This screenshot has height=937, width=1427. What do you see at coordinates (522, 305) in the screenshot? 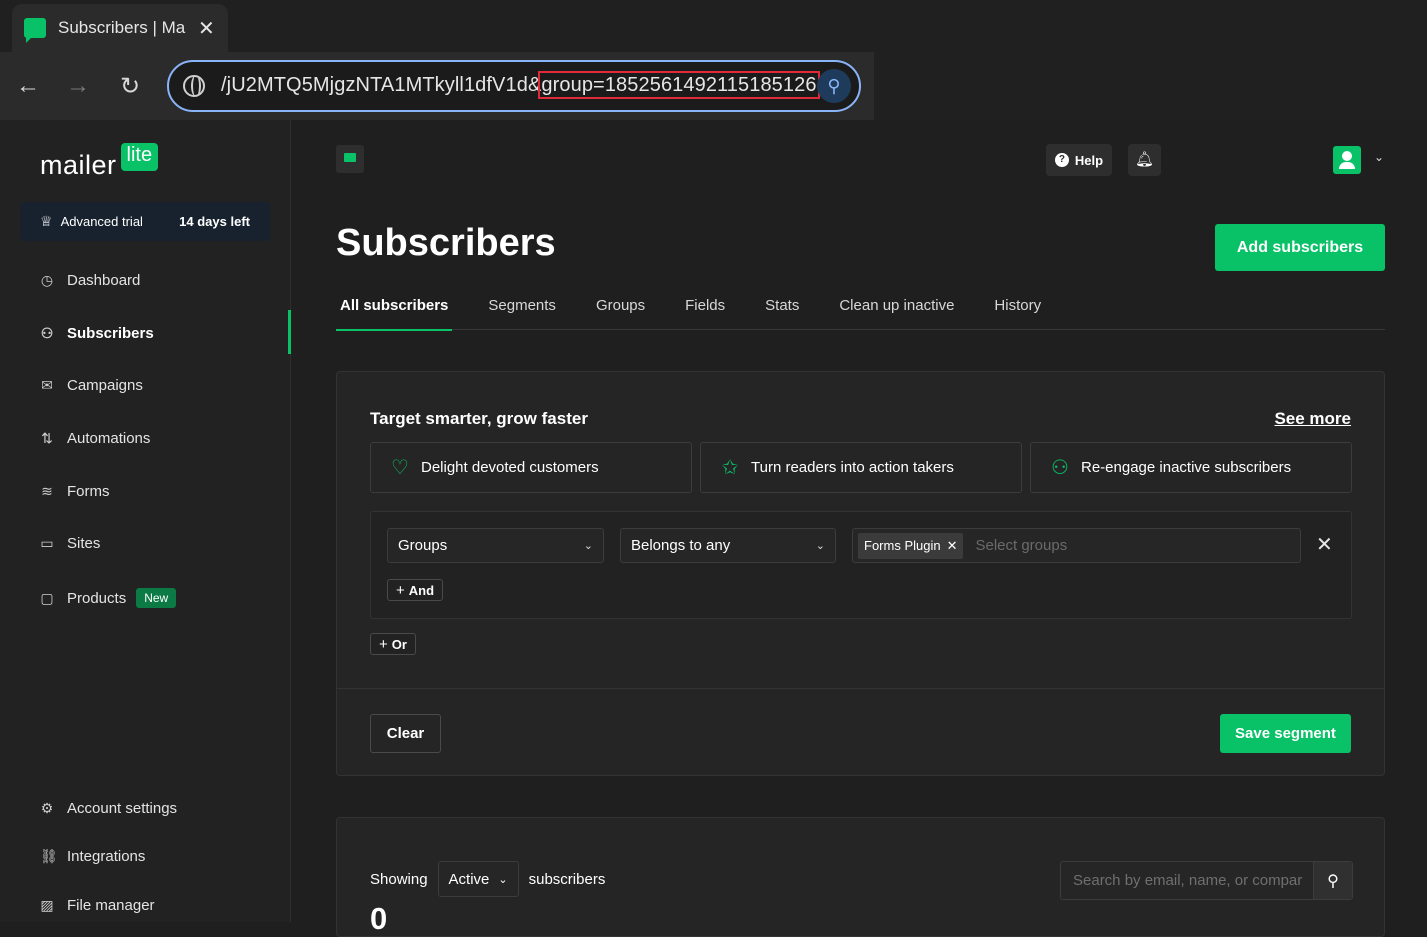
I see `tab-segments: Segments` at bounding box center [522, 305].